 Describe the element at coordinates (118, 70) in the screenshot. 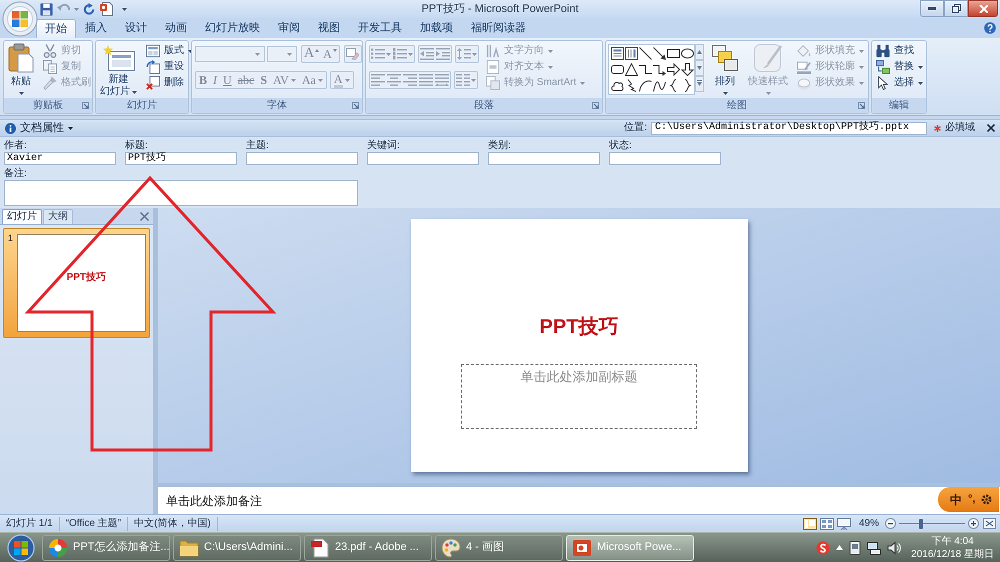

I see `ribbon-button: 新建 幻灯片` at that location.